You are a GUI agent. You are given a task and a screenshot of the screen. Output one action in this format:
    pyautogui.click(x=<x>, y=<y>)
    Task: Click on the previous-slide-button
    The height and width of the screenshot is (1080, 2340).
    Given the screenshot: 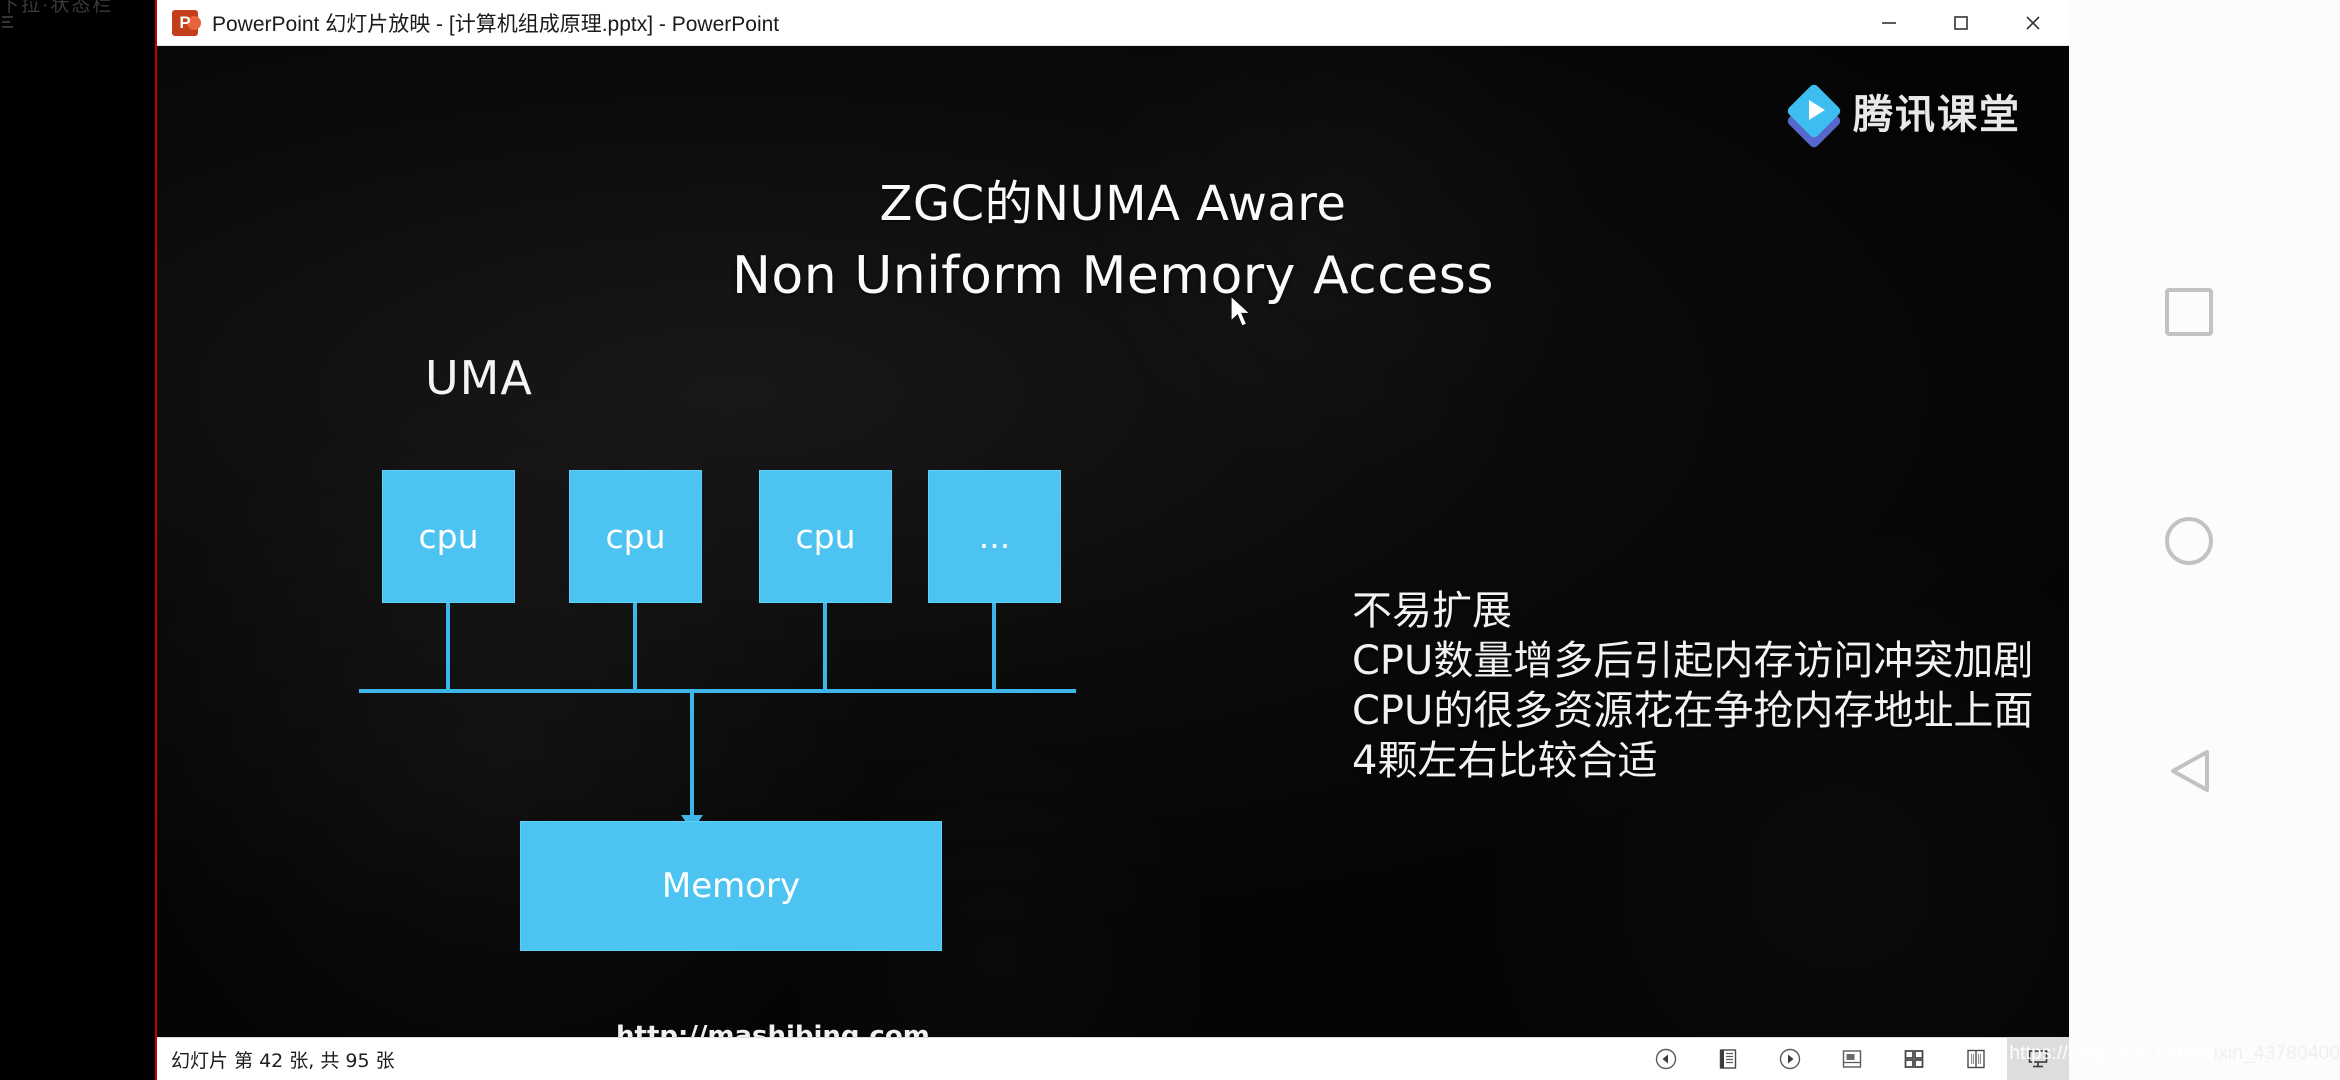 What is the action you would take?
    pyautogui.click(x=1666, y=1059)
    